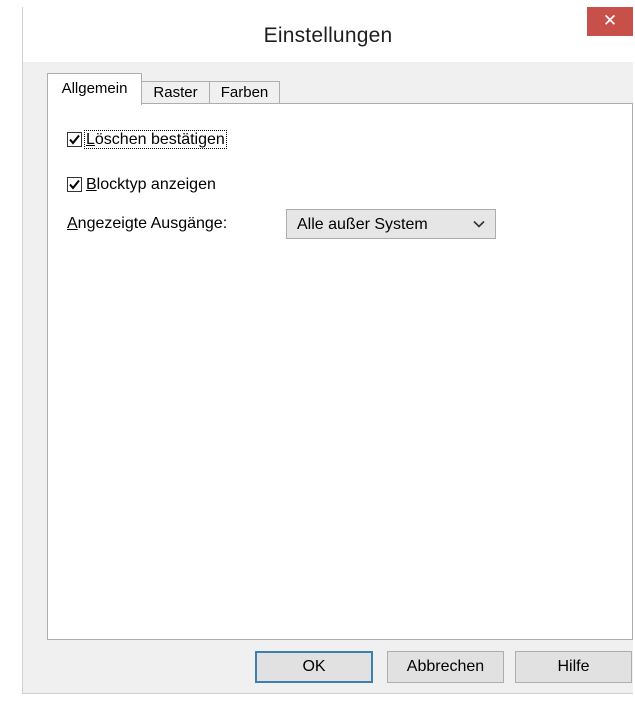 The image size is (635, 701). I want to click on window-title: Einstellungen, so click(328, 35).